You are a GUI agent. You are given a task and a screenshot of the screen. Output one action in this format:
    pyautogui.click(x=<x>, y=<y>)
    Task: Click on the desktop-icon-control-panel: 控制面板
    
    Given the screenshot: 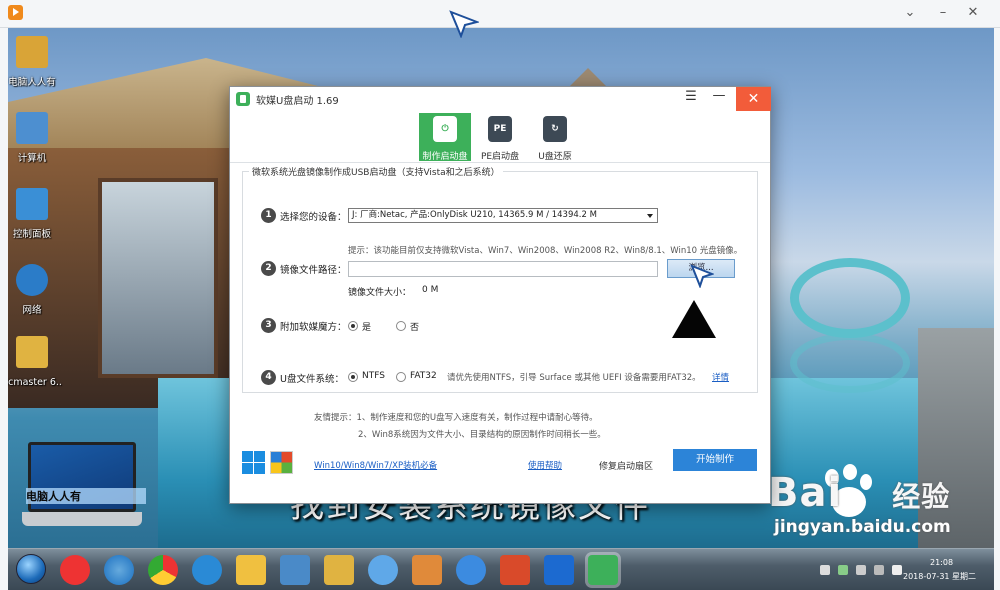 What is the action you would take?
    pyautogui.click(x=35, y=214)
    